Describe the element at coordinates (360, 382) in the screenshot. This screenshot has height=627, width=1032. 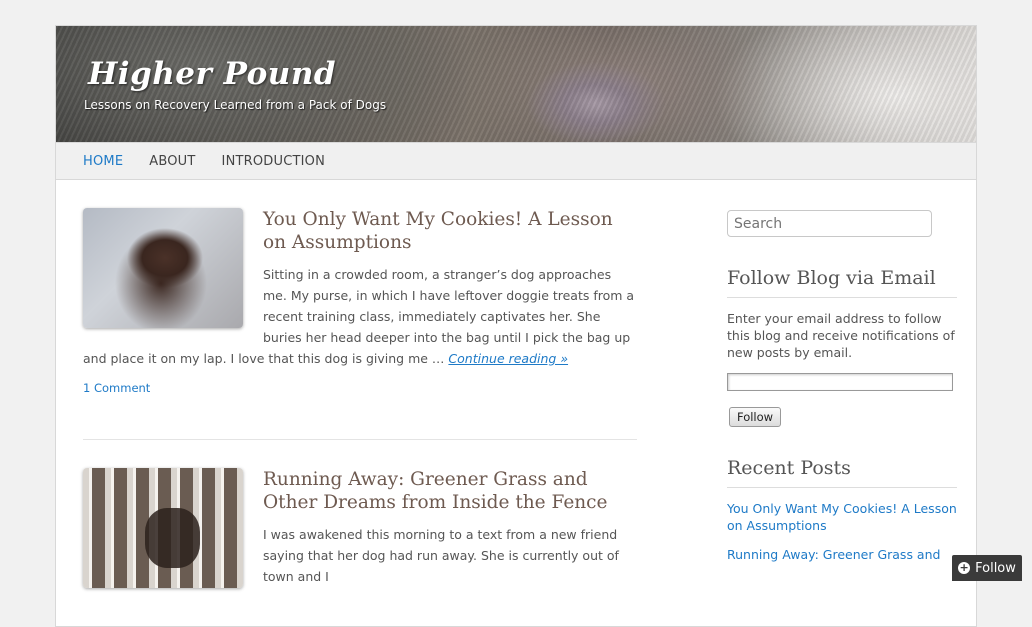
I see `comments-link: 1 Comment` at that location.